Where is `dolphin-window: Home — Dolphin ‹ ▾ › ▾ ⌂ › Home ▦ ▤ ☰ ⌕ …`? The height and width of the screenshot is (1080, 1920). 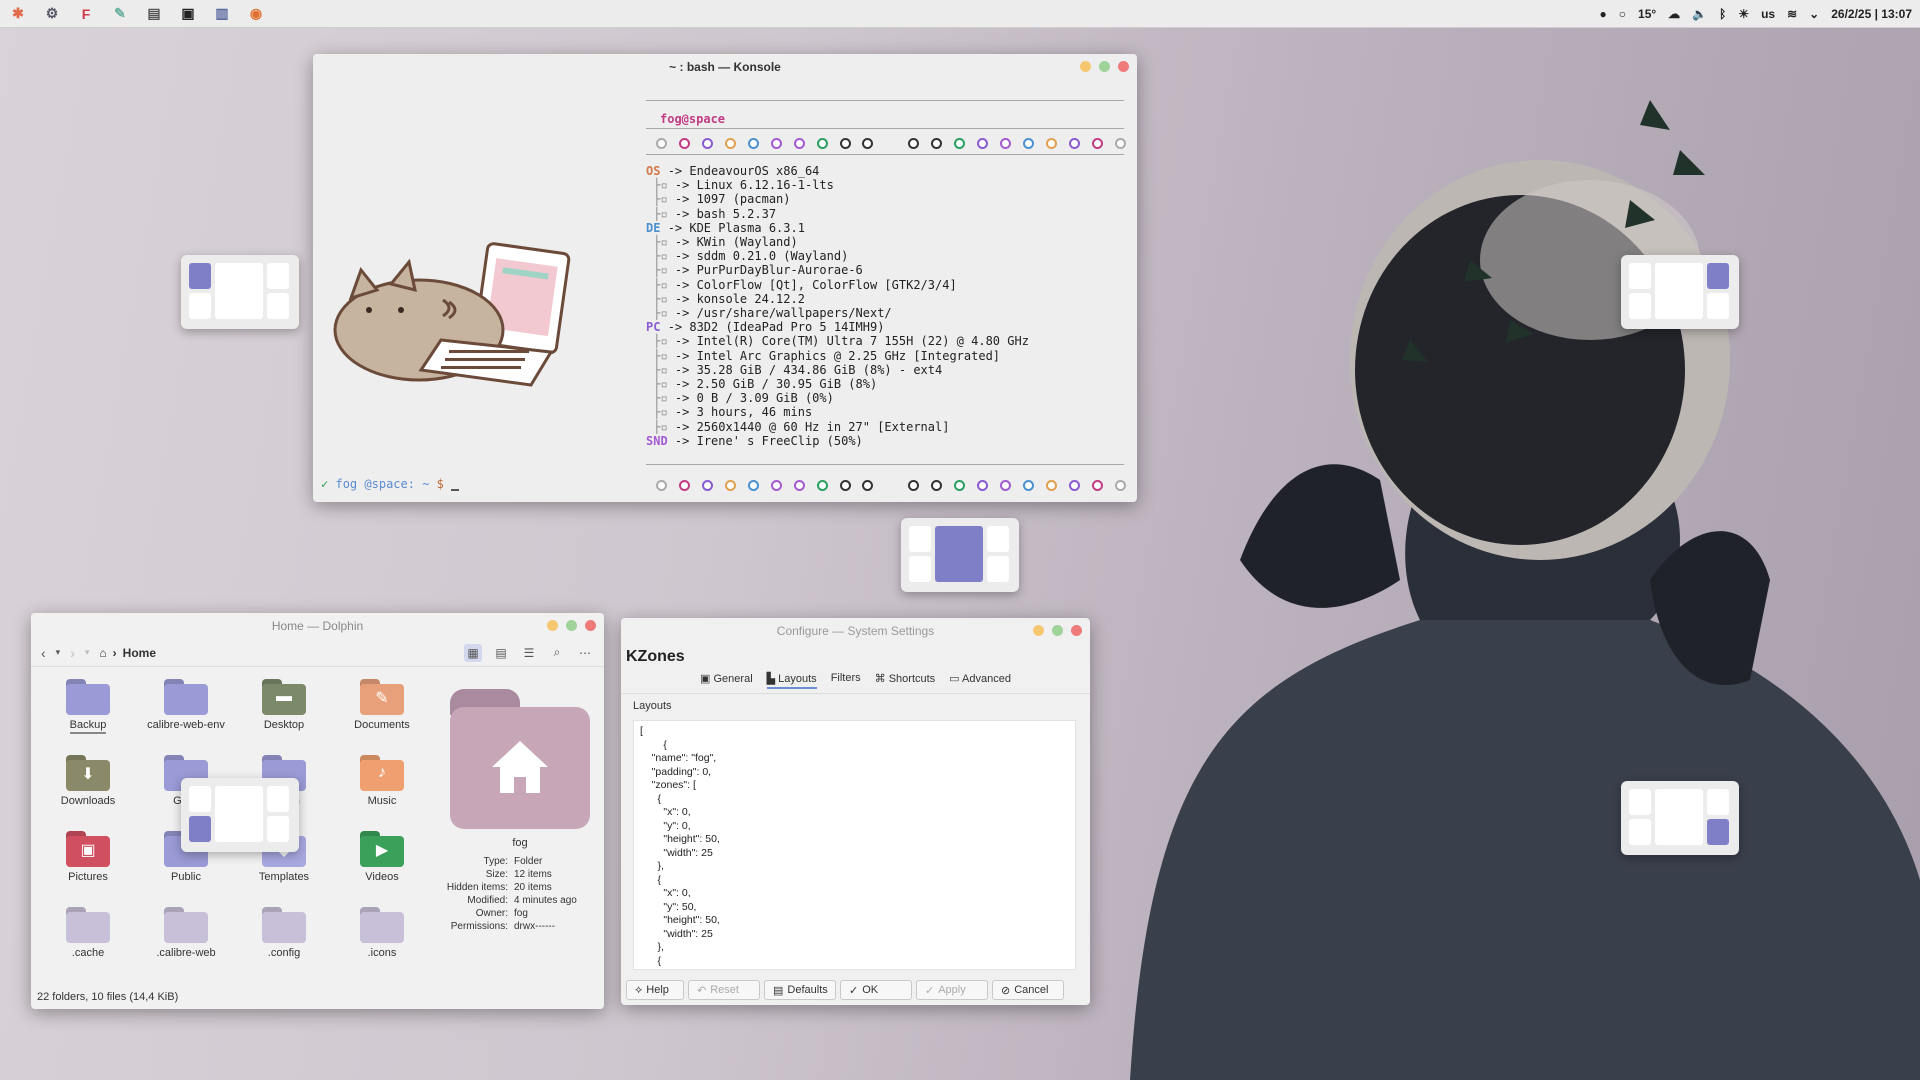
dolphin-window: Home — Dolphin ‹ ▾ › ▾ ⌂ › Home ▦ ▤ ☰ ⌕ … is located at coordinates (317, 811).